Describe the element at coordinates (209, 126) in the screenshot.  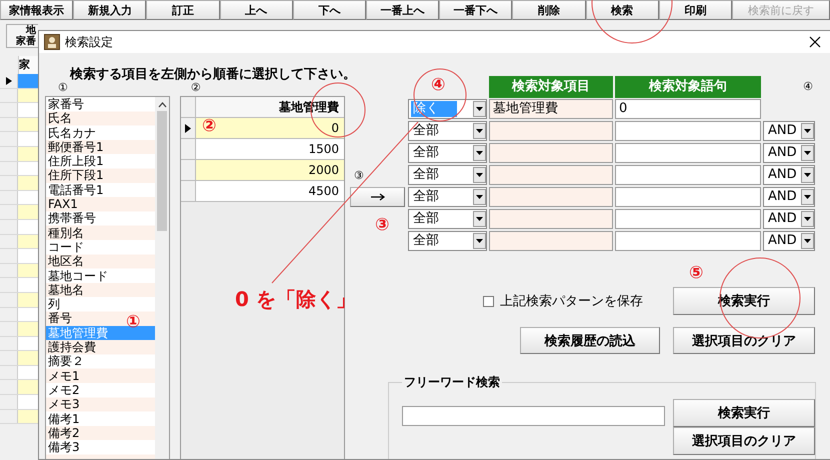
I see `annotation-text: ②` at that location.